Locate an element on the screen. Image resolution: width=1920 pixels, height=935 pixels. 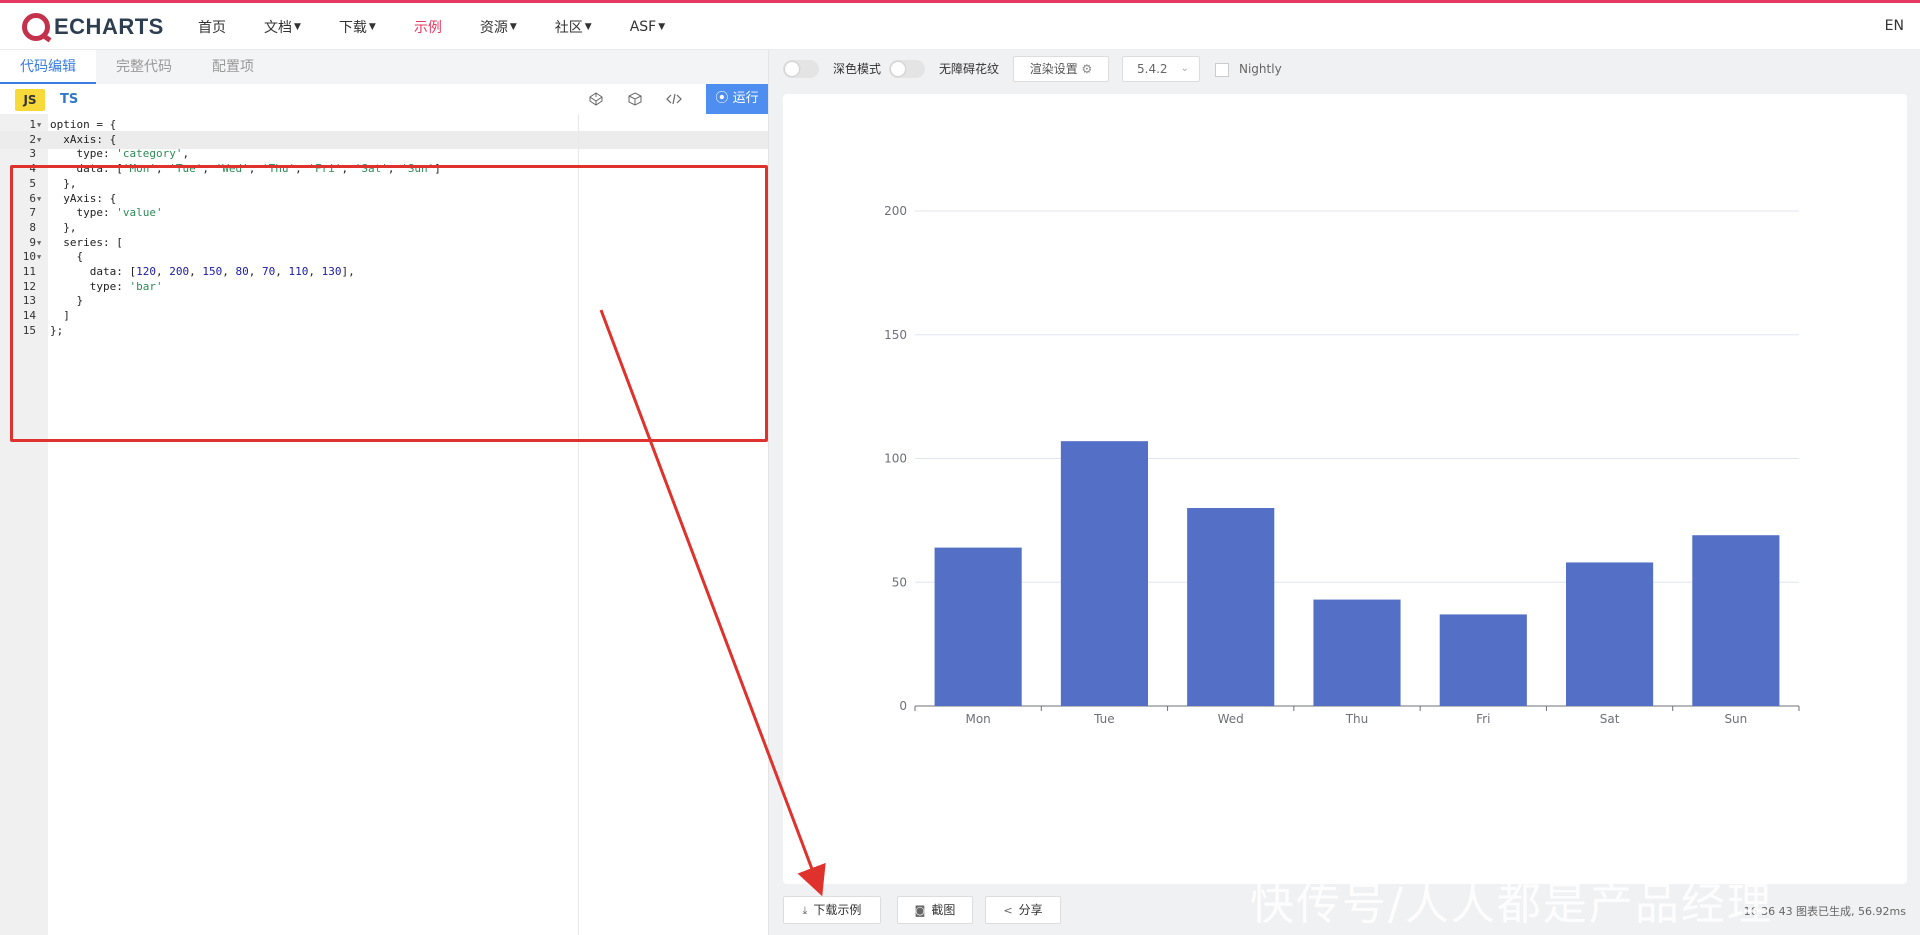
lang-js-button: JS is located at coordinates (30, 100).